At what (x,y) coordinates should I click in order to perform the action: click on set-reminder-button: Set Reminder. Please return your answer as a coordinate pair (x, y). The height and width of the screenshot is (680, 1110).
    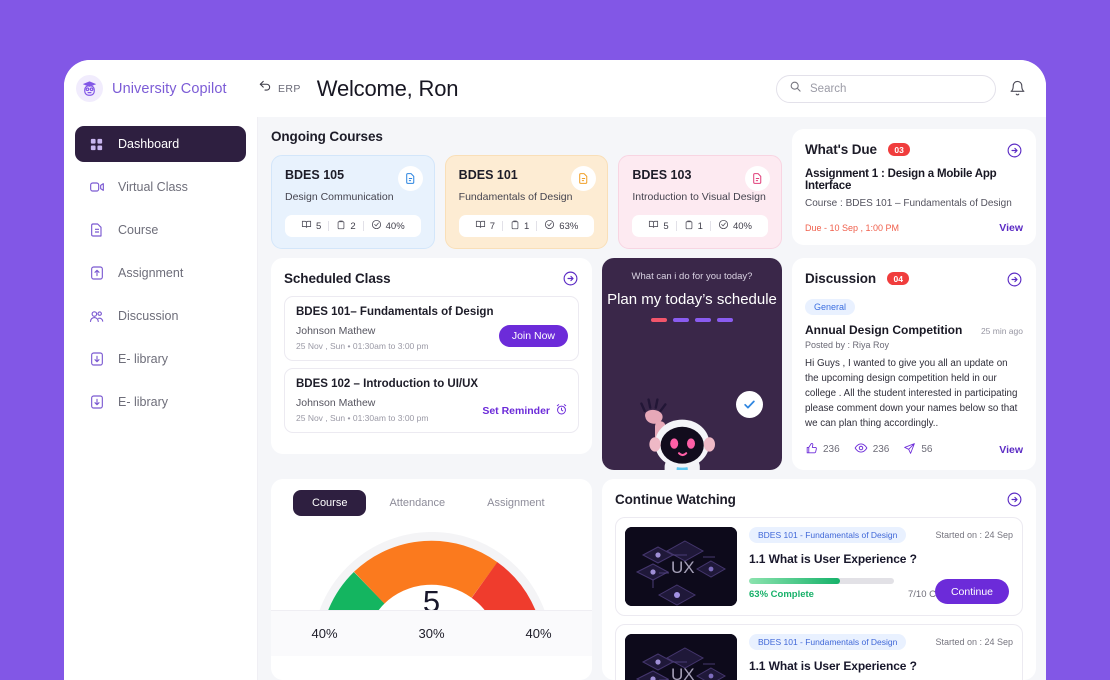
    Looking at the image, I should click on (525, 411).